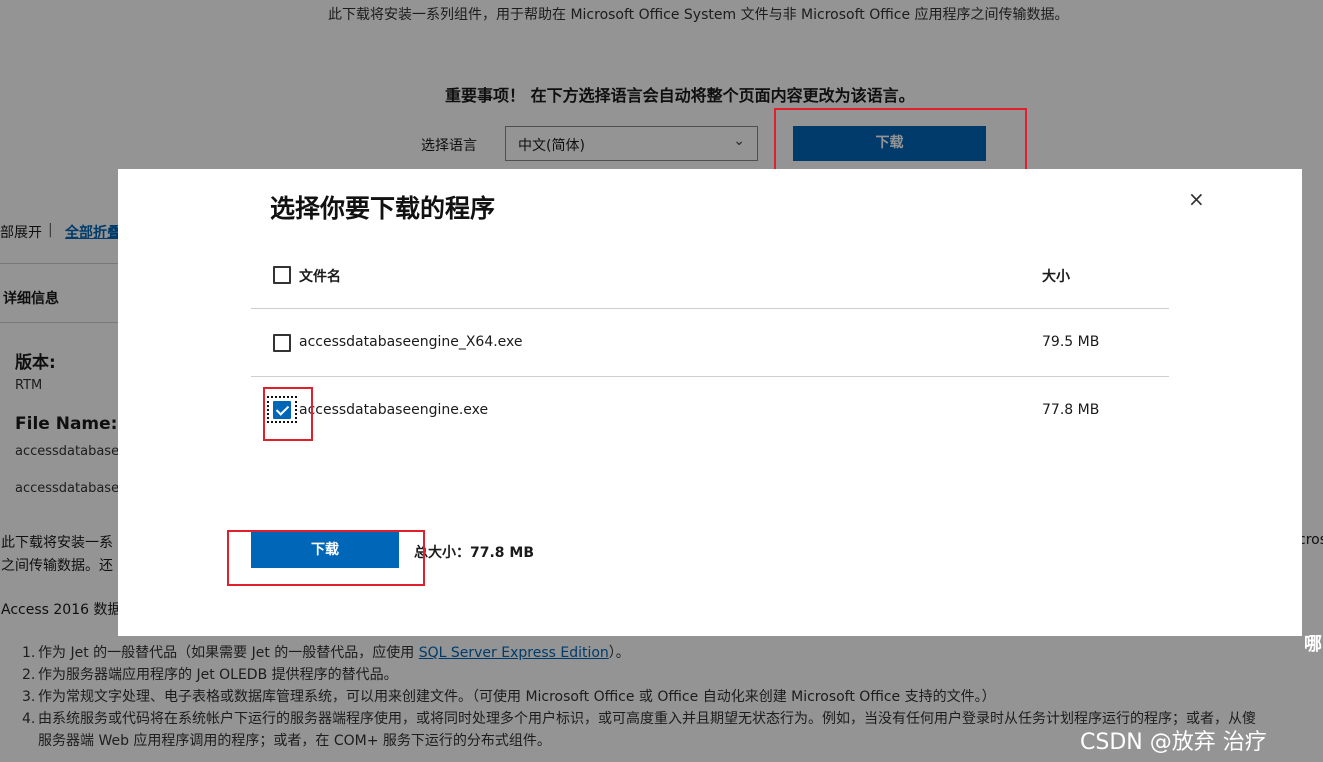  Describe the element at coordinates (411, 342) in the screenshot. I see `file-name: accessdatabaseengine_X64.exe` at that location.